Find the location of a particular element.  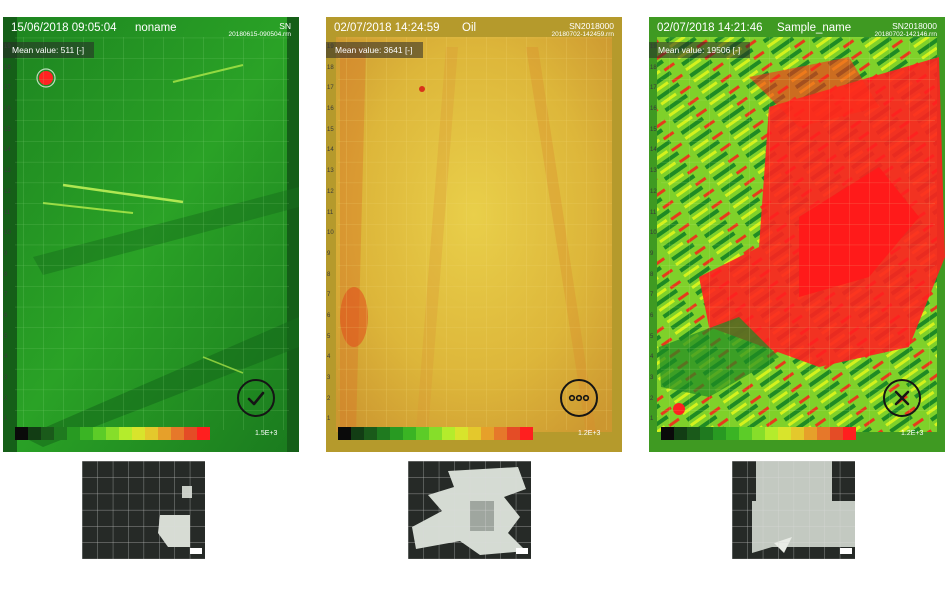

y-tick-label: 14 is located at coordinates (653, 150).